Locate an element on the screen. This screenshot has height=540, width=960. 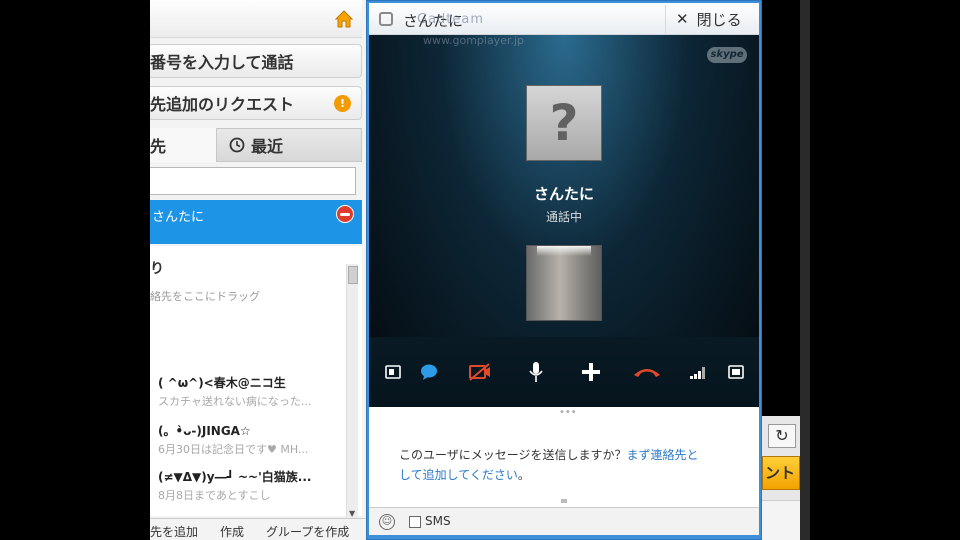
active-contact-name: さんたに is located at coordinates (178, 217).